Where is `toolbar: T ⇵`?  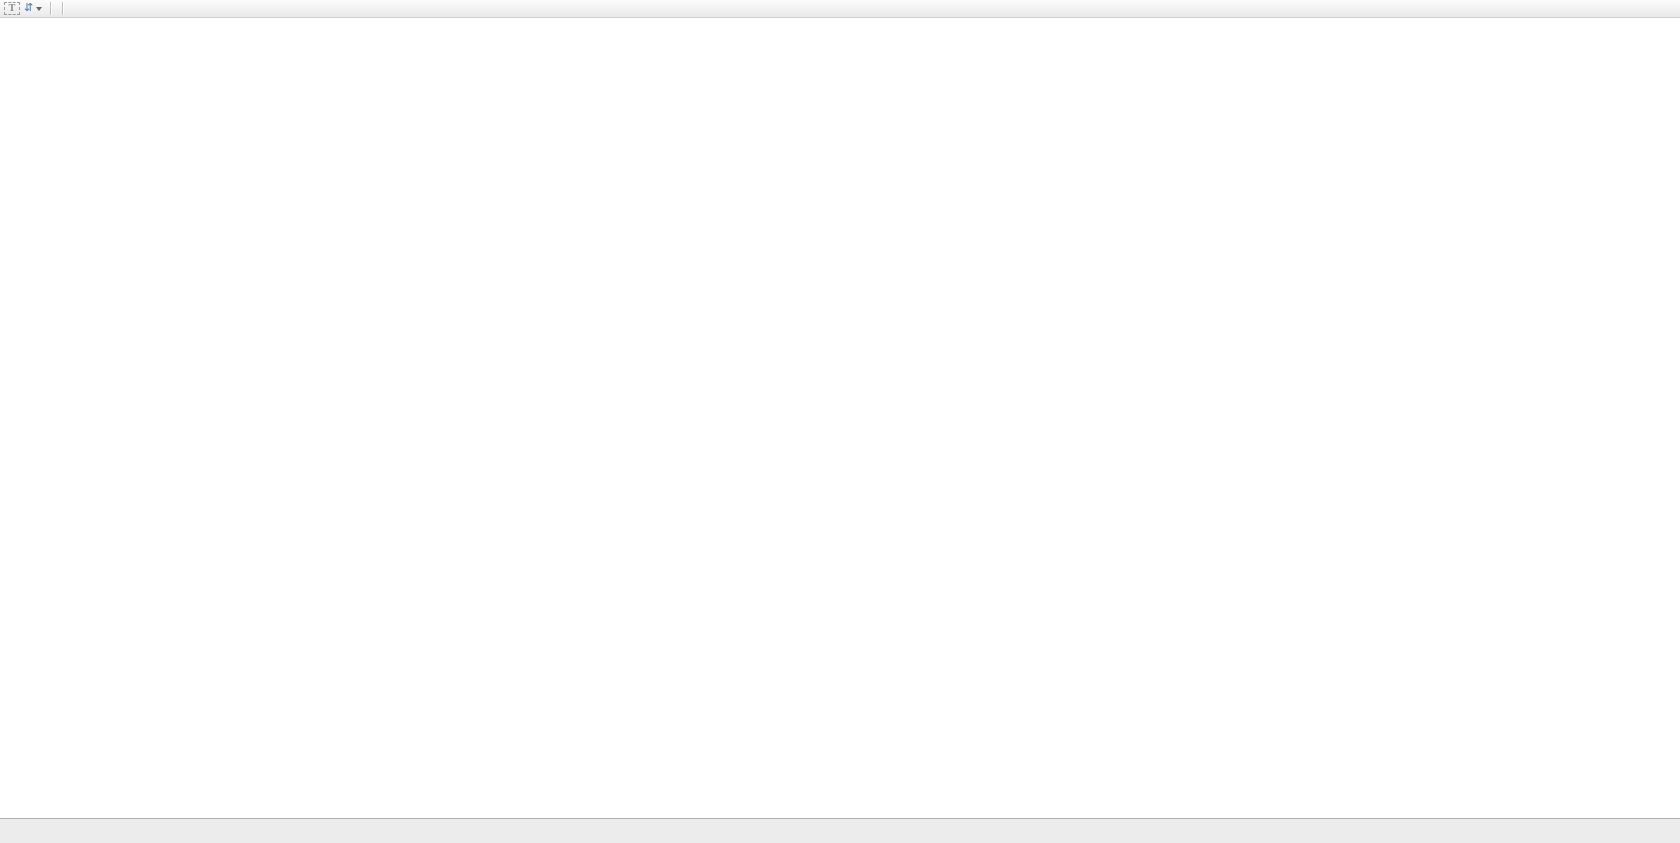
toolbar: T ⇵ is located at coordinates (840, 9).